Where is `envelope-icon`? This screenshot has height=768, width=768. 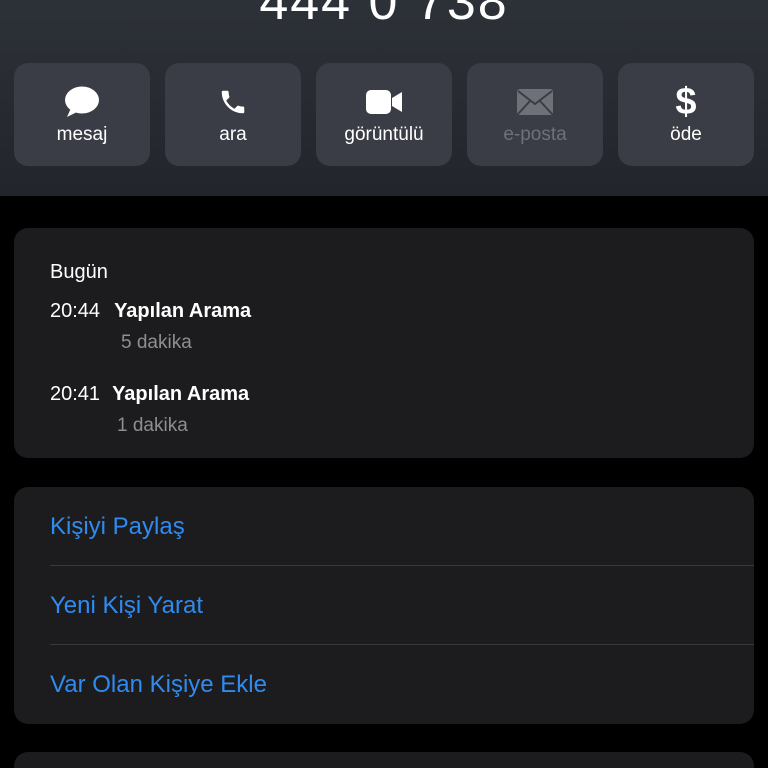 envelope-icon is located at coordinates (535, 102).